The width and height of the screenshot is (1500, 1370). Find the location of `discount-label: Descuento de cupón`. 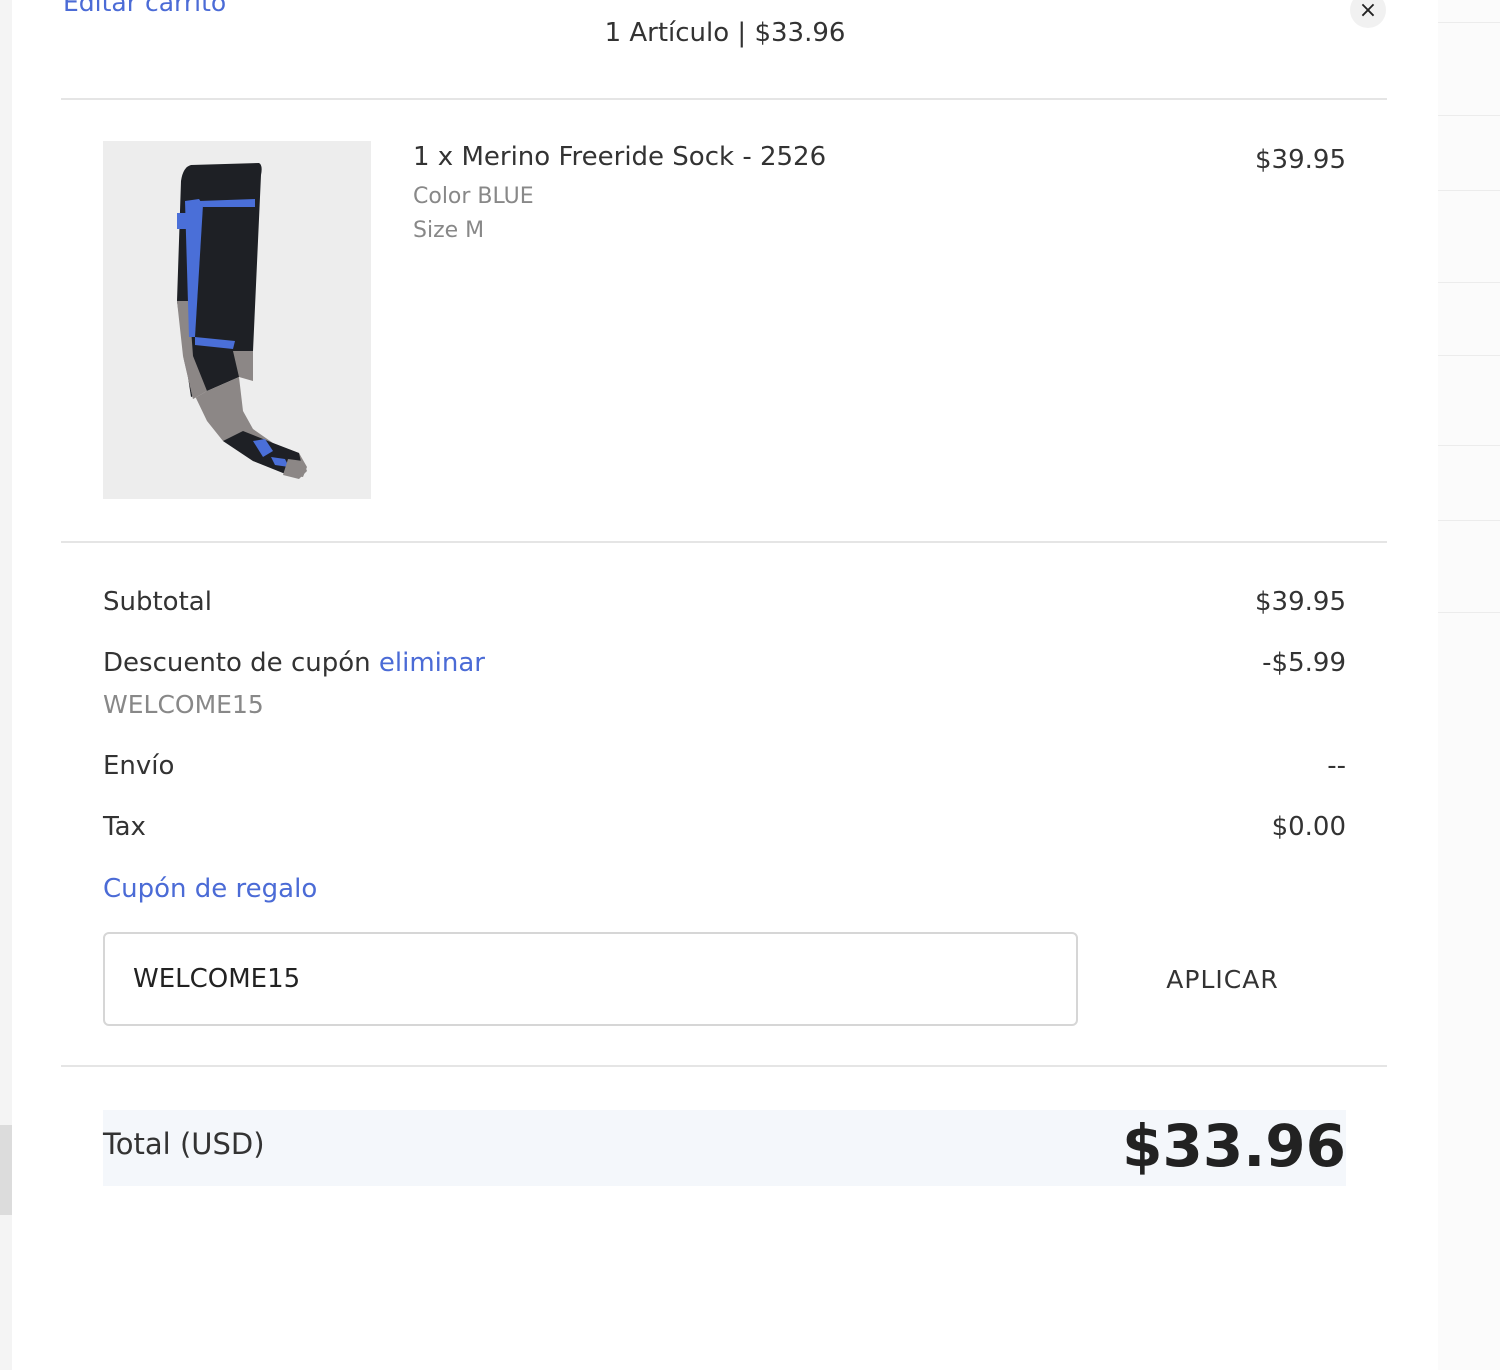

discount-label: Descuento de cupón is located at coordinates (237, 663).